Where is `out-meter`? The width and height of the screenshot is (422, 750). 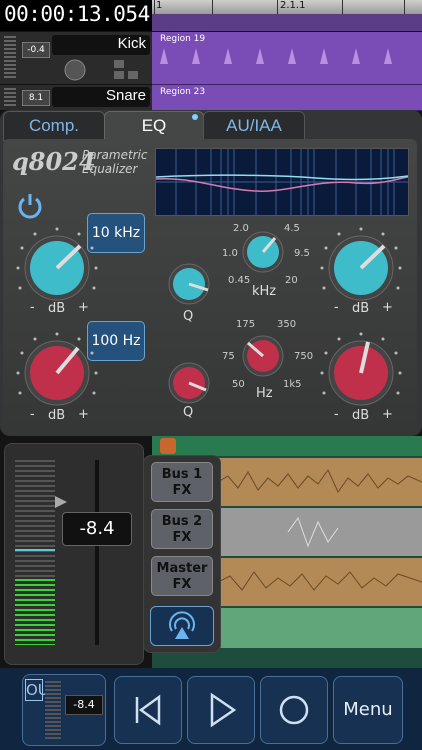
out-meter is located at coordinates (53, 710).